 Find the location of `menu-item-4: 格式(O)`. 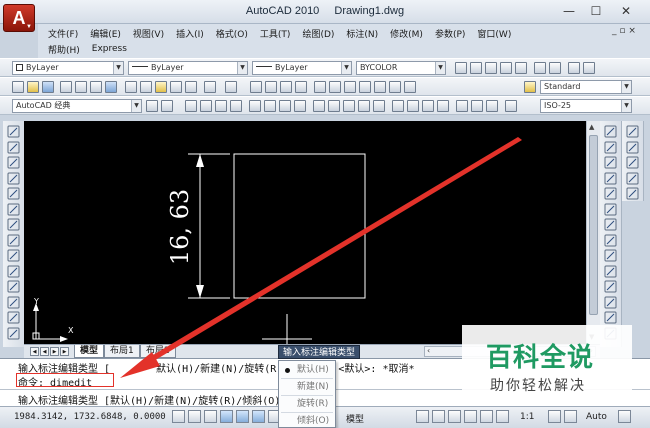

menu-item-4: 格式(O) is located at coordinates (232, 33).